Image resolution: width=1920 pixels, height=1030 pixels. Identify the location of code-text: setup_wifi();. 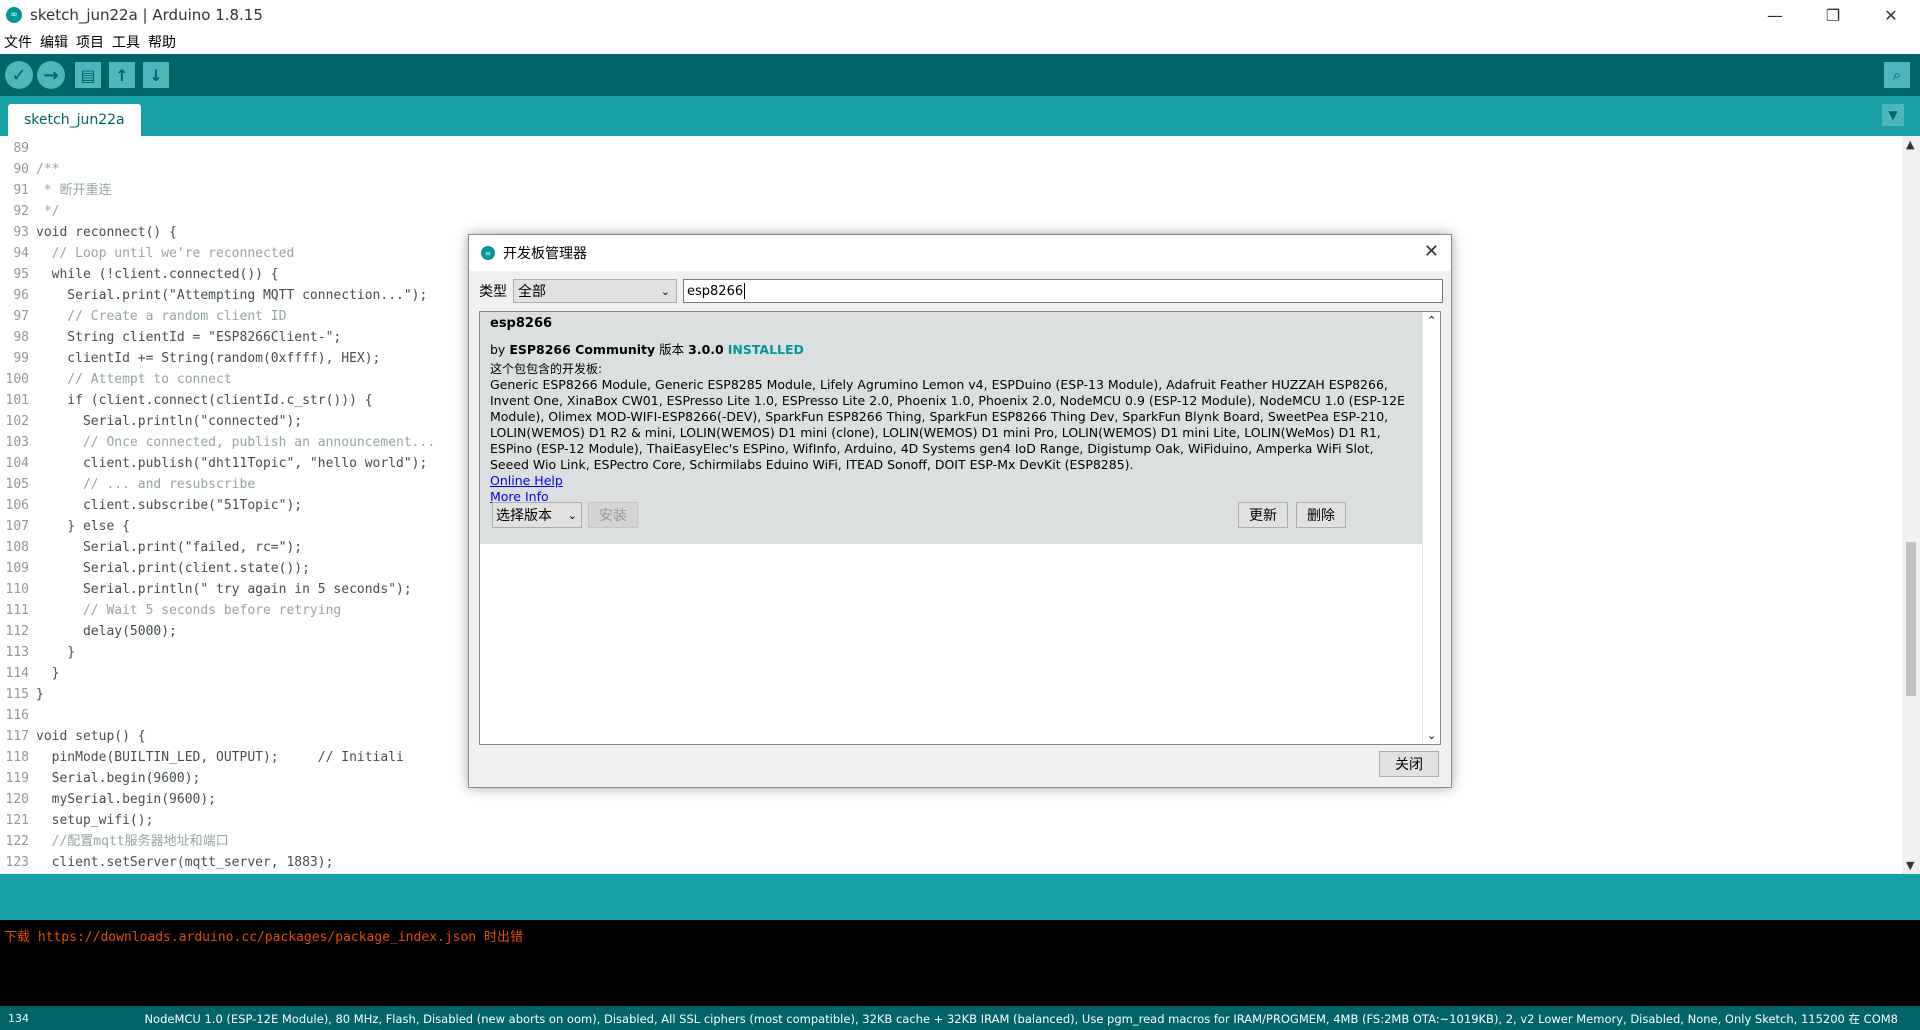
(95, 820).